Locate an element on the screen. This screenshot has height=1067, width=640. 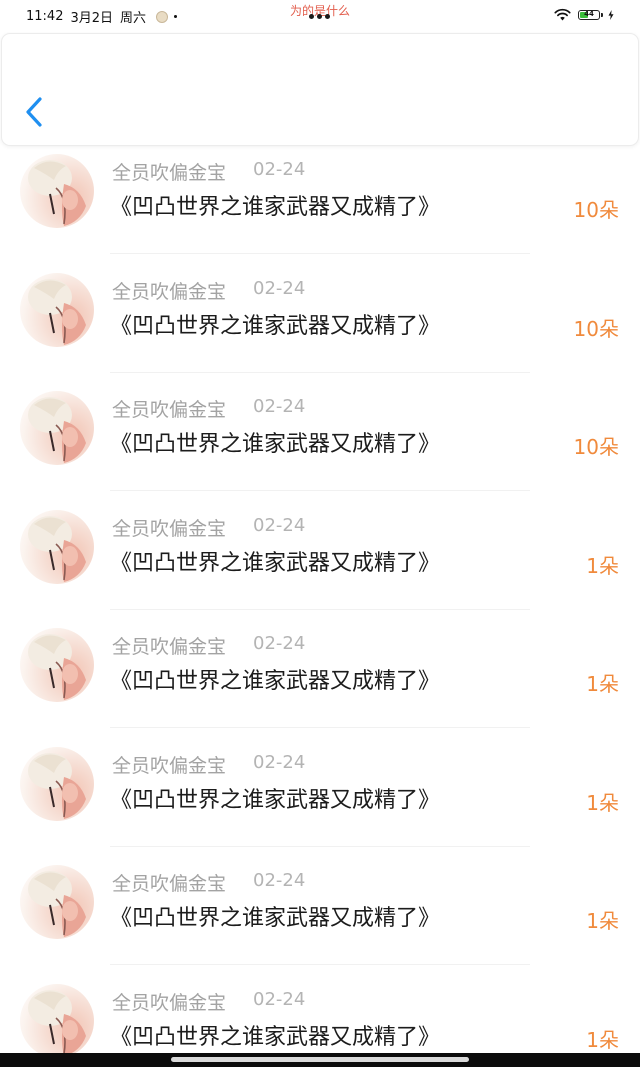
status-bar: 11:42 3月2日 周六 为的是什么 44 is located at coordinates (320, 16).